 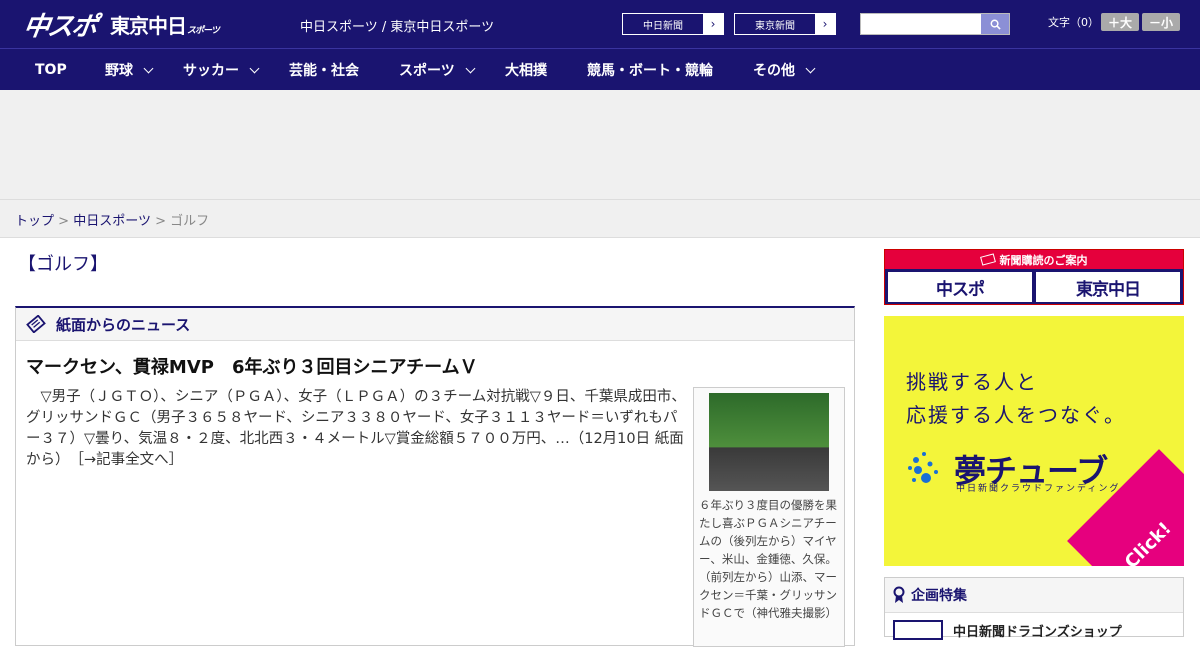 What do you see at coordinates (427, 71) in the screenshot?
I see `nav-label: スポーツ` at bounding box center [427, 71].